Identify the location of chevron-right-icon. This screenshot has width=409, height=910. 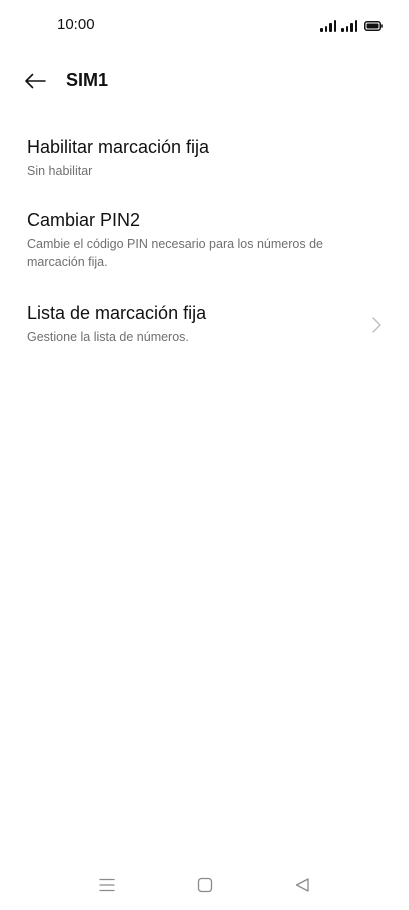
(376, 325).